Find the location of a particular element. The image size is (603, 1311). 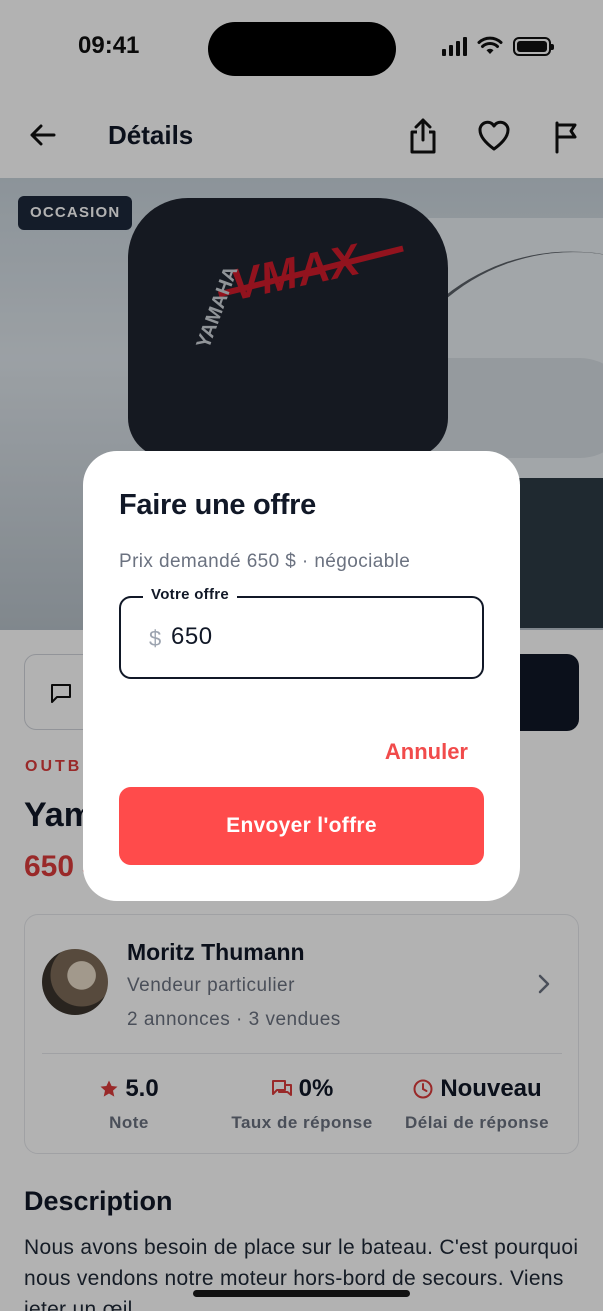

send-offer-button: Envoyer l'offre is located at coordinates (301, 826).